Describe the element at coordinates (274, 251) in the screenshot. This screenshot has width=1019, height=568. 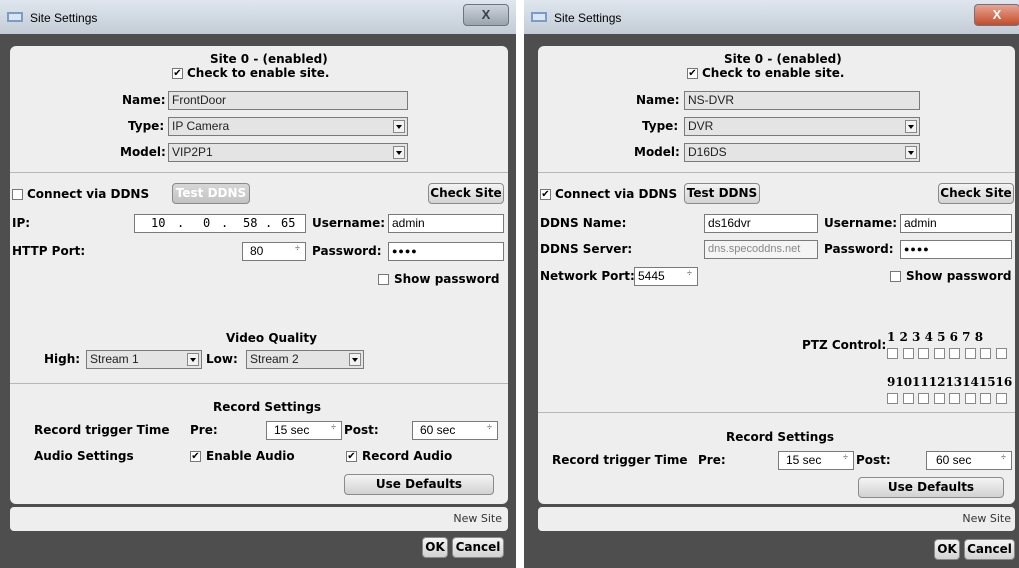
I see `http-port-stepper: 80 ÷` at that location.